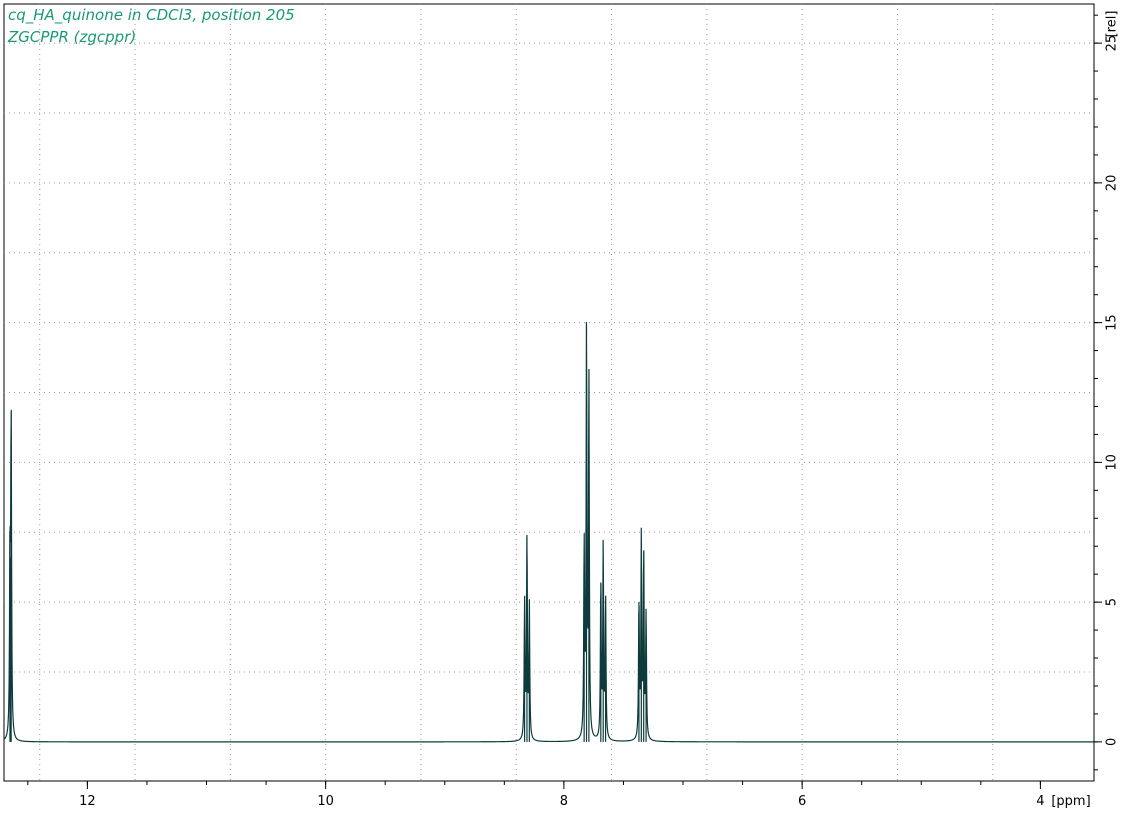 Image resolution: width=1124 pixels, height=815 pixels. Describe the element at coordinates (72, 37) in the screenshot. I see `spectrum-title-line-2: ZGCPPR (zgcppr)` at that location.